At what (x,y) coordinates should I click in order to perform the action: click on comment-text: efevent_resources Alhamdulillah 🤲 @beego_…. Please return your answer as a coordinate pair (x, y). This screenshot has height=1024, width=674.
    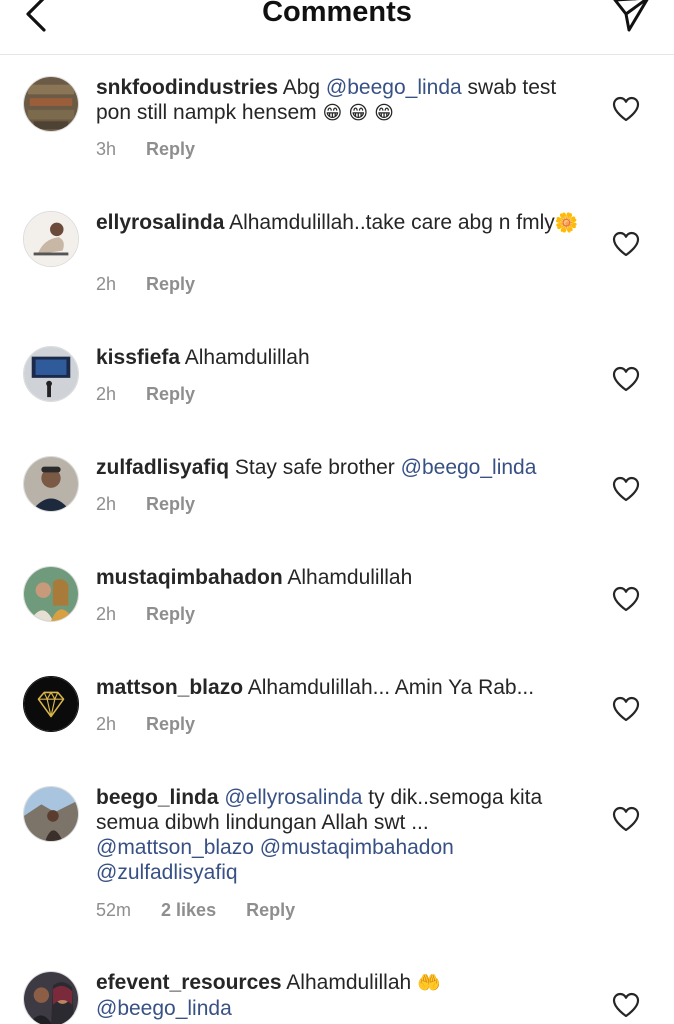
    Looking at the image, I should click on (341, 995).